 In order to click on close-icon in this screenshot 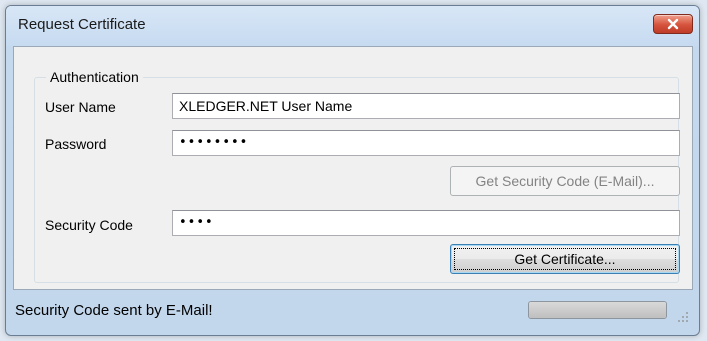, I will do `click(673, 24)`.